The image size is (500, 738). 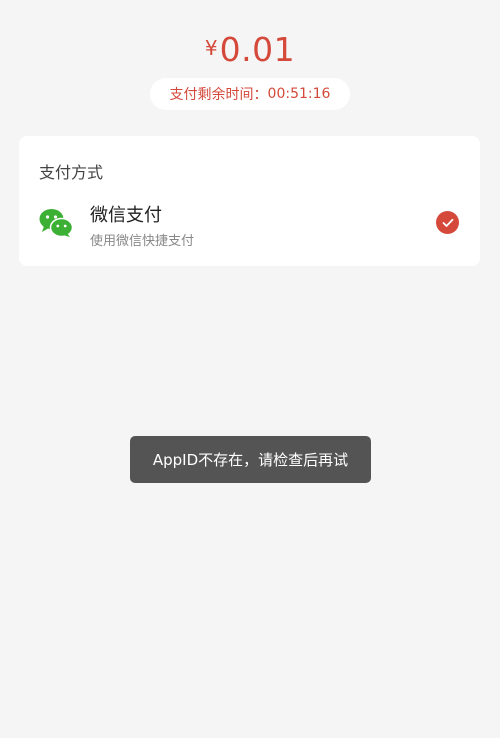 What do you see at coordinates (299, 94) in the screenshot?
I see `timer-value: 00:51:16` at bounding box center [299, 94].